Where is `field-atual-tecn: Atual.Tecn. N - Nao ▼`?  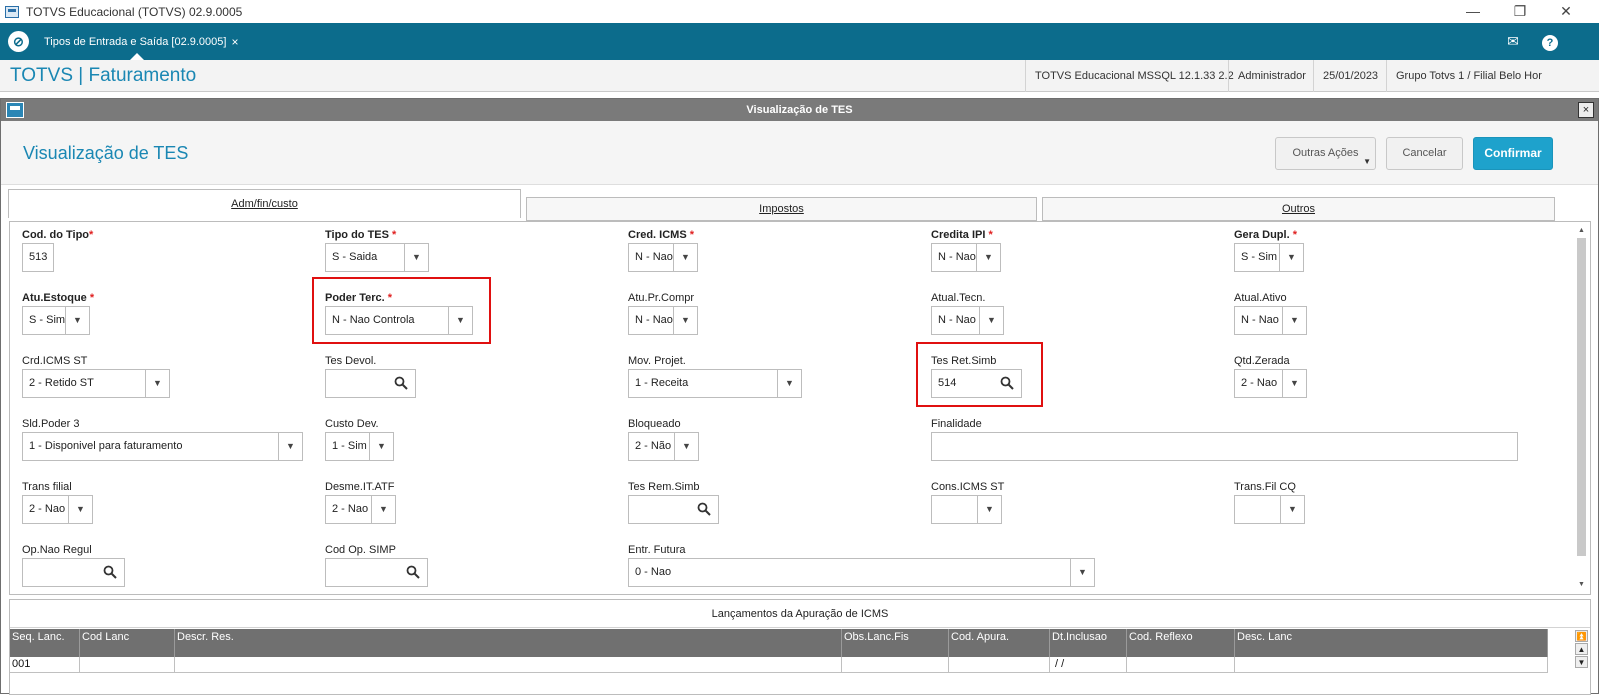
field-atual-tecn: Atual.Tecn. N - Nao ▼ is located at coordinates (971, 313).